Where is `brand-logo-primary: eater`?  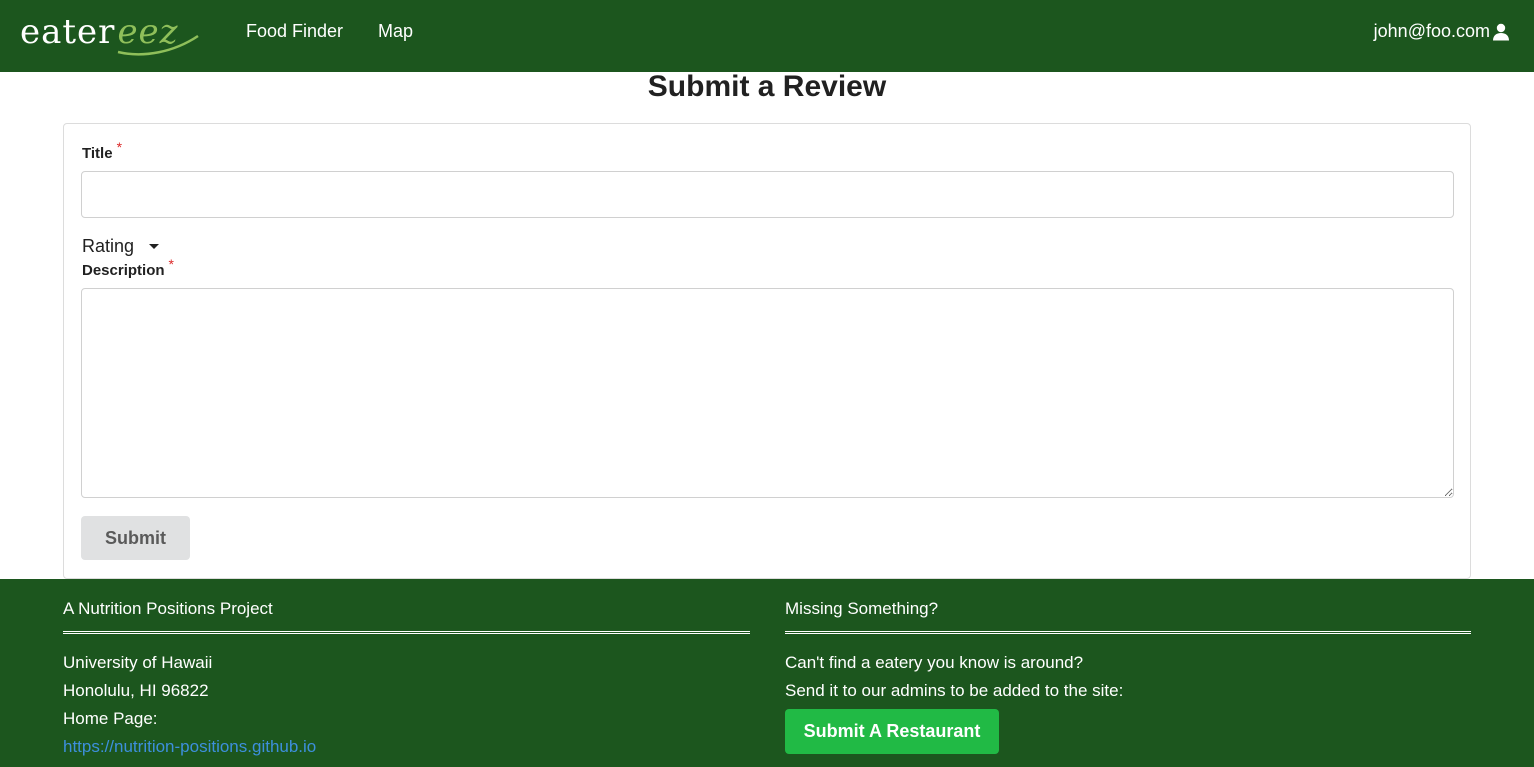
brand-logo-primary: eater is located at coordinates (68, 32).